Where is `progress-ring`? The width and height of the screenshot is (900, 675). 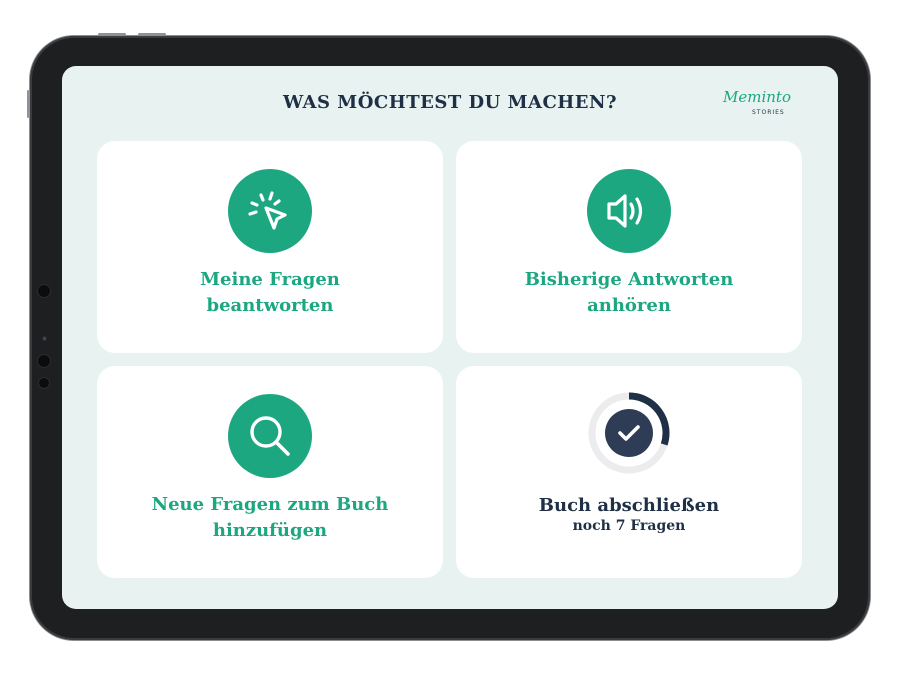
progress-ring is located at coordinates (629, 433).